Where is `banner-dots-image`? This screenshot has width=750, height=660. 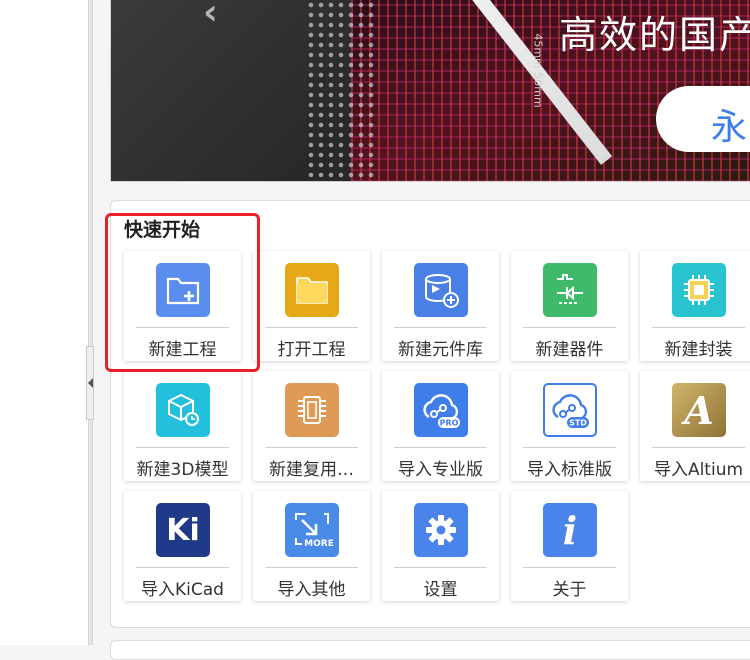
banner-dots-image is located at coordinates (341, 90).